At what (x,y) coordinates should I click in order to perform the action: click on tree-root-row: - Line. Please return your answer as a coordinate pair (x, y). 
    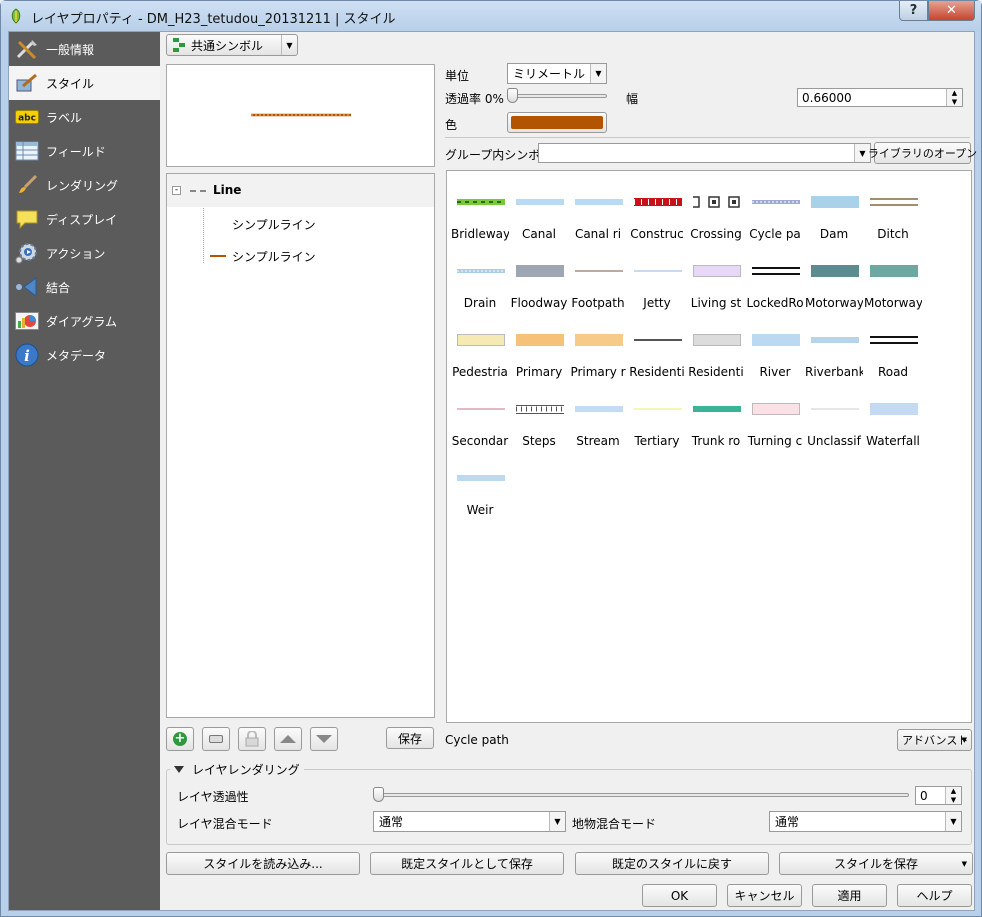
    Looking at the image, I should click on (300, 190).